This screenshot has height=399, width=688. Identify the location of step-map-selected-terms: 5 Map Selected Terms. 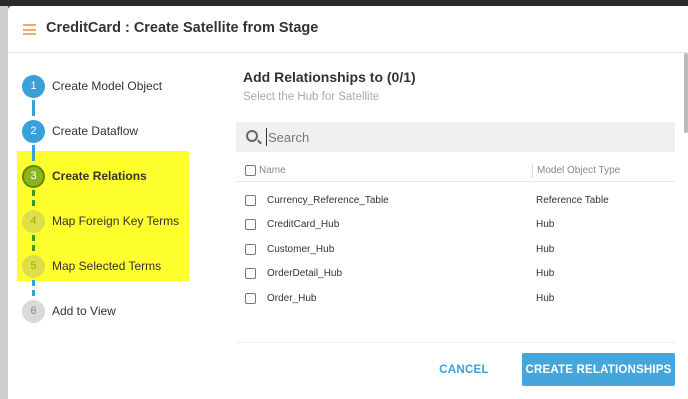
(117, 267).